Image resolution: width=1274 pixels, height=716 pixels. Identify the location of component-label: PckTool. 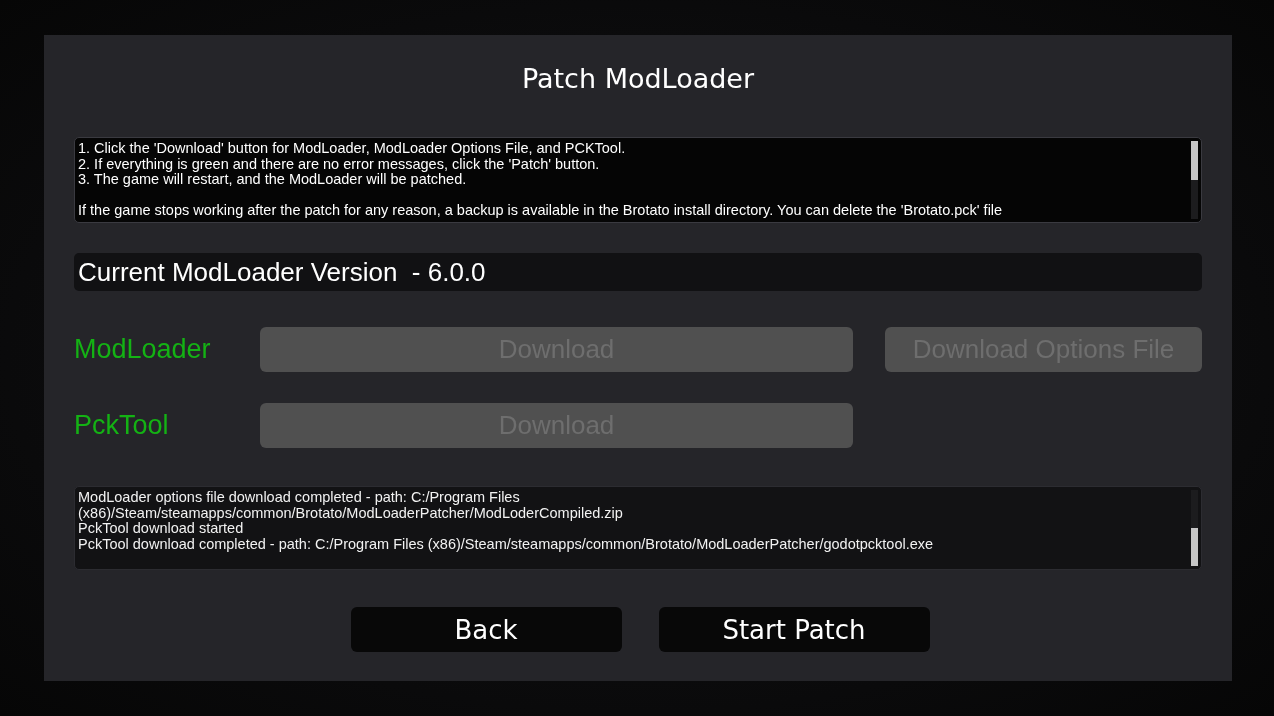
(121, 425).